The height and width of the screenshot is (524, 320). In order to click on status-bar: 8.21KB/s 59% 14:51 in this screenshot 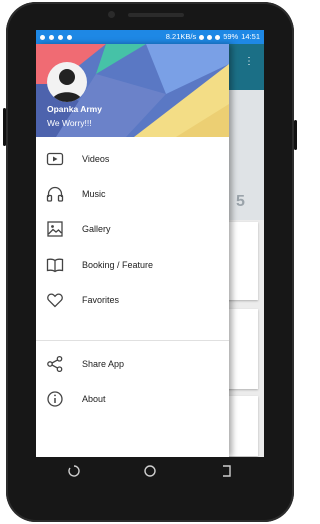, I will do `click(150, 37)`.